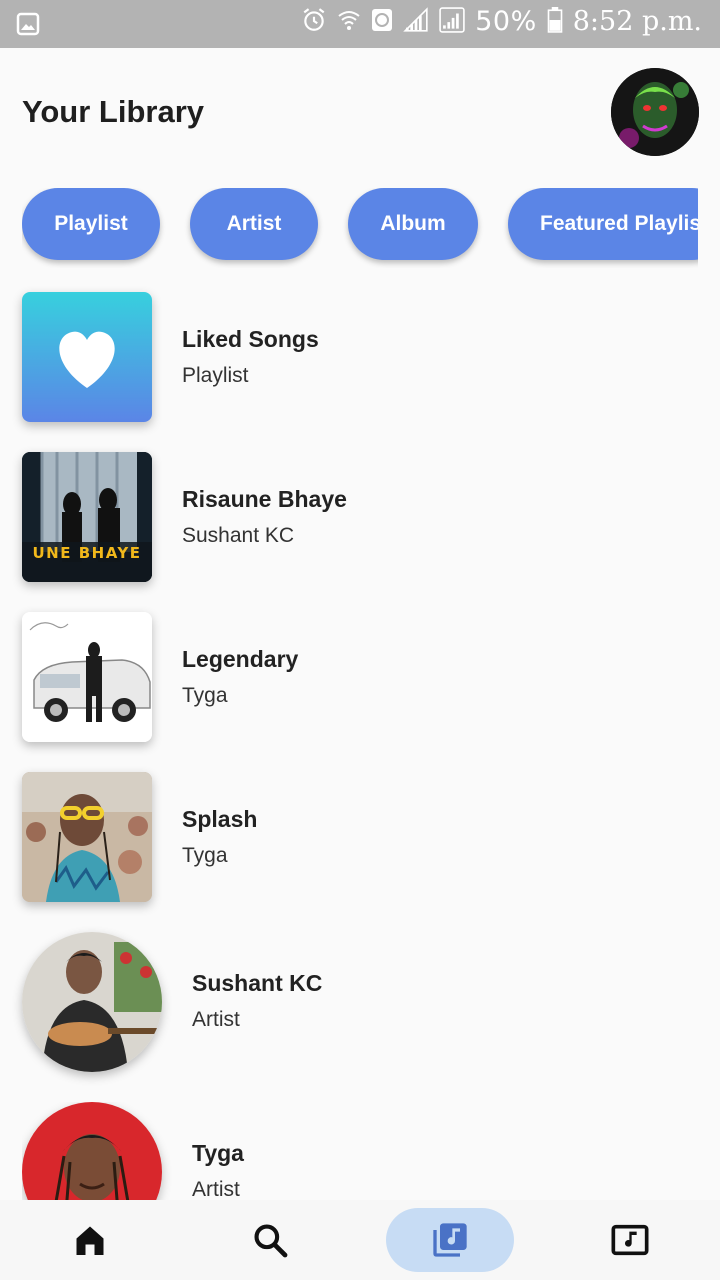 The width and height of the screenshot is (720, 1280). Describe the element at coordinates (218, 1153) in the screenshot. I see `item-title: Tyga` at that location.